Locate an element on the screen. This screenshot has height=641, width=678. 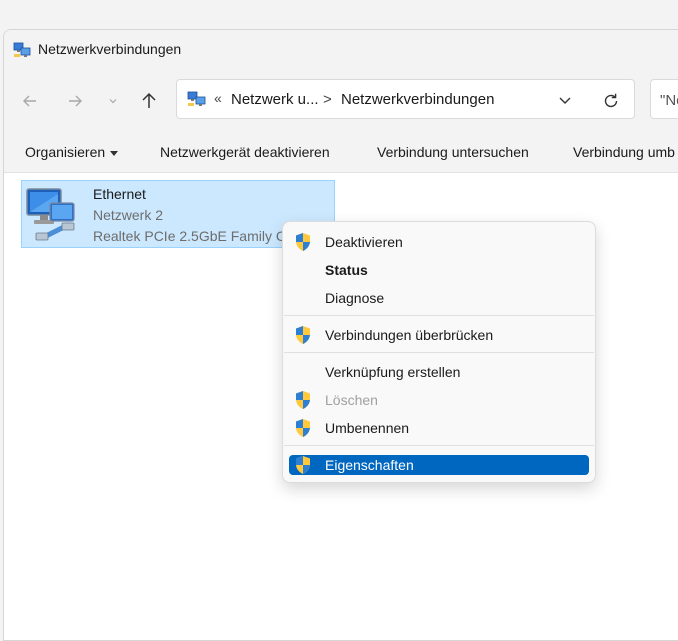
menu-item-label: Eigenschaften is located at coordinates (369, 465).